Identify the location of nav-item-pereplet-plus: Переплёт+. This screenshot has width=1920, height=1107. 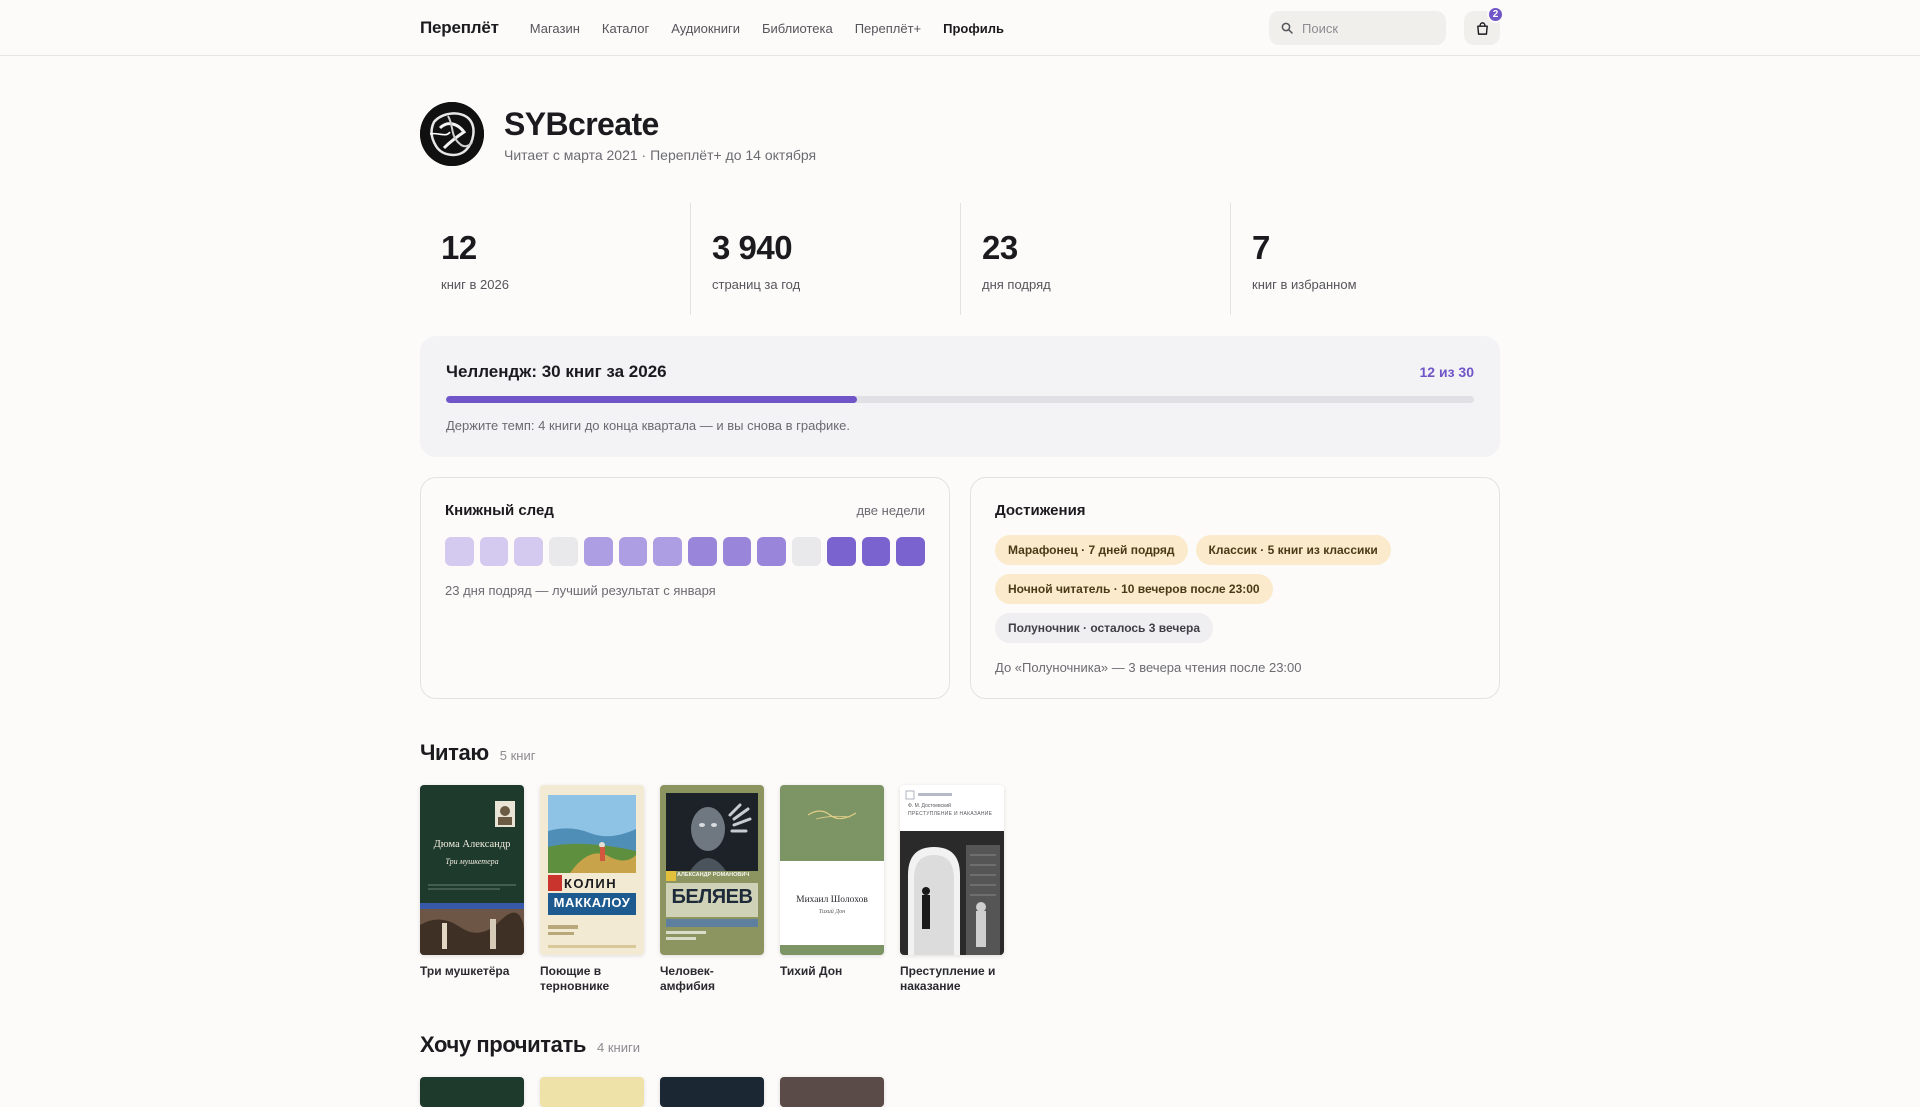
(888, 28).